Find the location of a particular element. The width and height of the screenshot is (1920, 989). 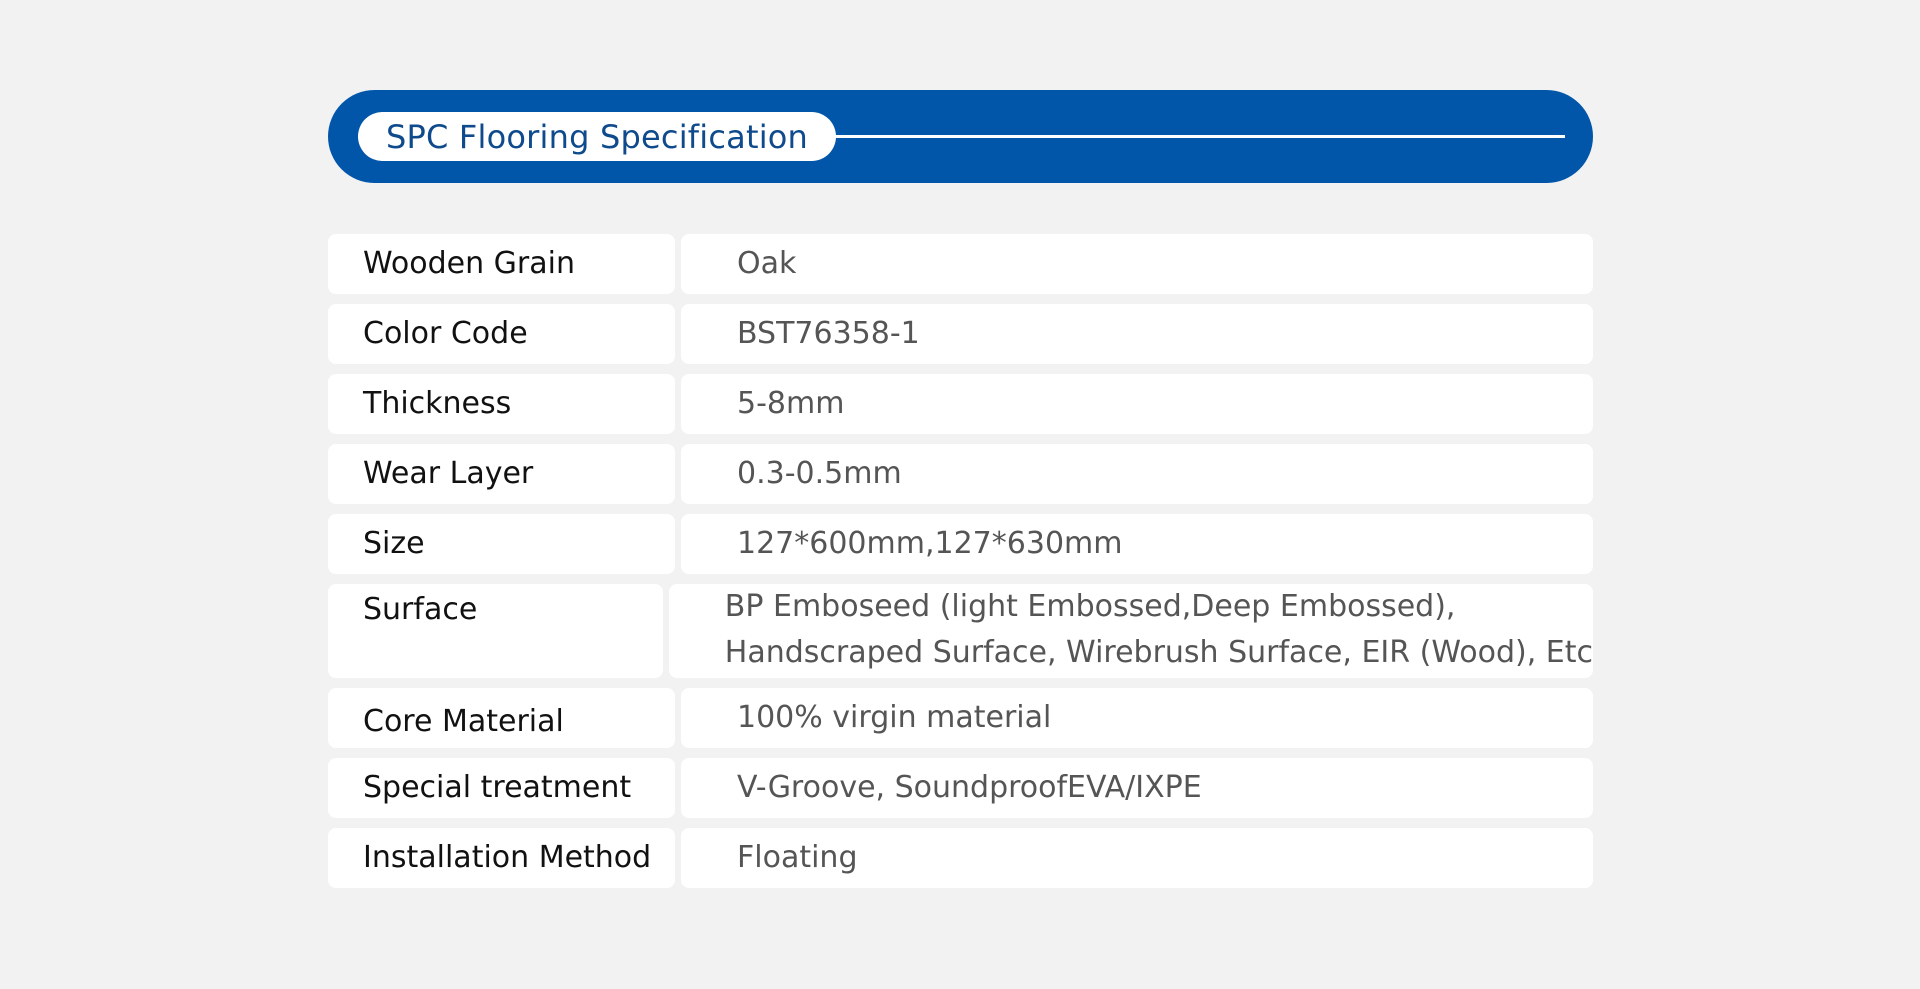

spec-label-cell: Thickness is located at coordinates (501, 404).